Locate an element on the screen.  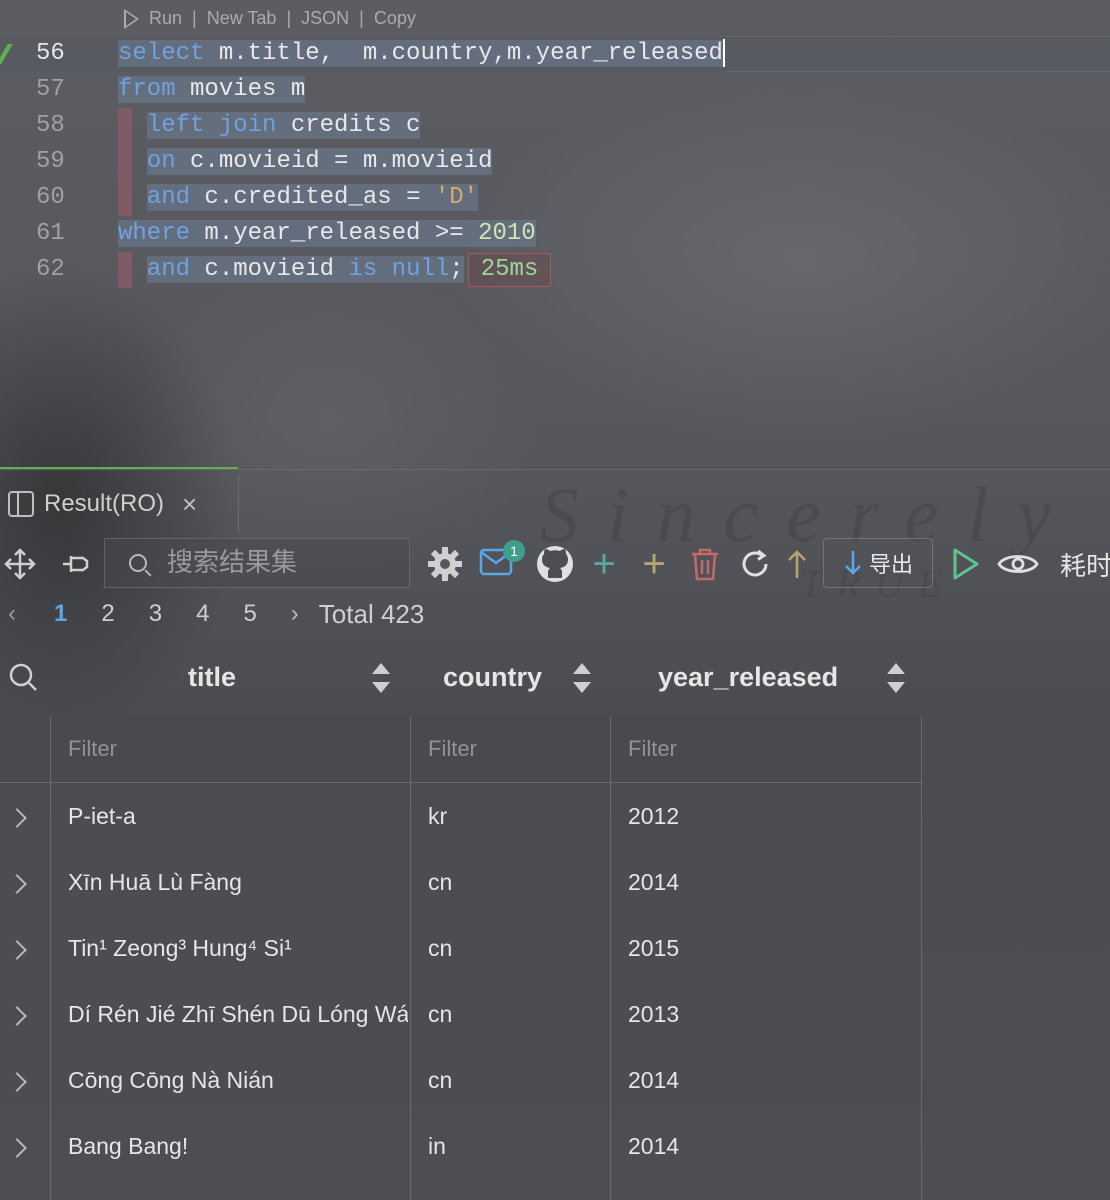
cell-title: Xīn Huā Lù Fàng is located at coordinates (238, 882).